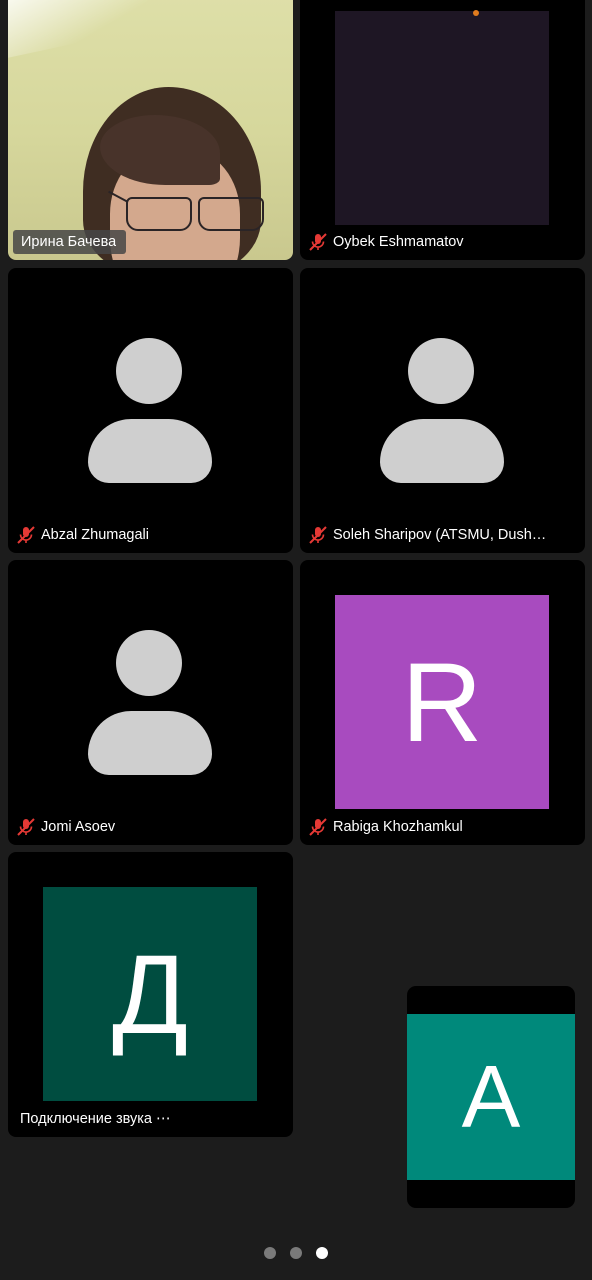 This screenshot has height=1280, width=592. I want to click on participant-initial-avatar: R, so click(442, 702).